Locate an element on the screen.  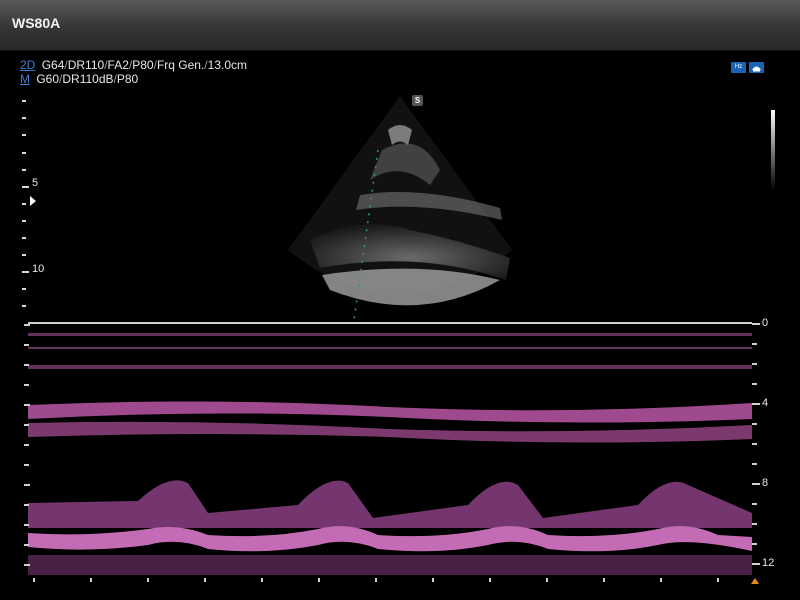
app-title: WS80A is located at coordinates (36, 23).